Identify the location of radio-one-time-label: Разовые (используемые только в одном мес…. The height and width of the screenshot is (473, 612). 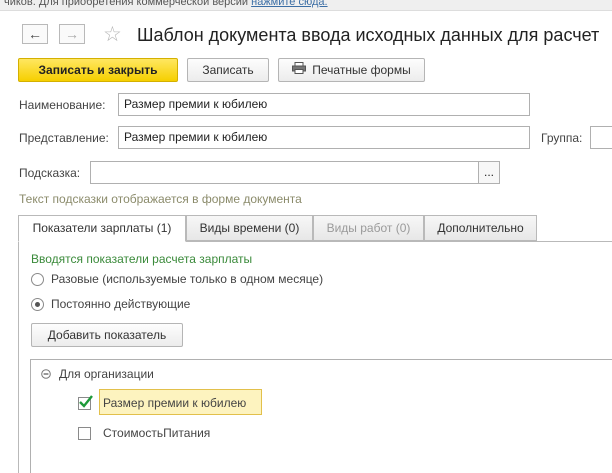
(187, 279).